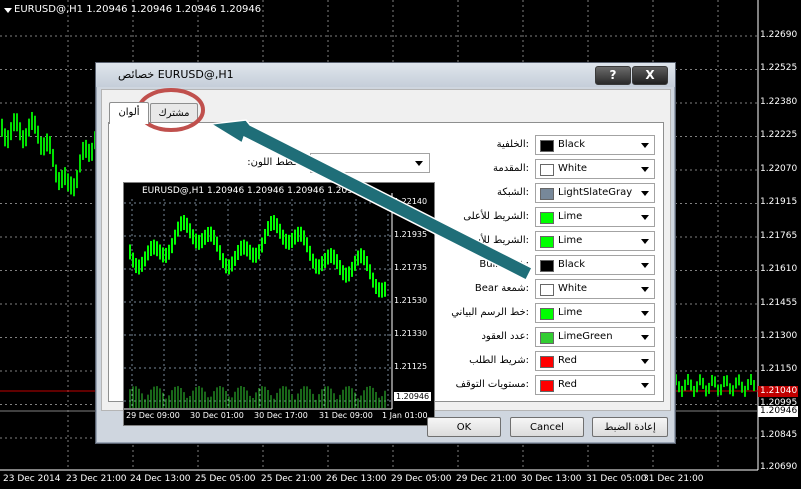  Describe the element at coordinates (547, 427) in the screenshot. I see `cancel-button: Cancel` at that location.